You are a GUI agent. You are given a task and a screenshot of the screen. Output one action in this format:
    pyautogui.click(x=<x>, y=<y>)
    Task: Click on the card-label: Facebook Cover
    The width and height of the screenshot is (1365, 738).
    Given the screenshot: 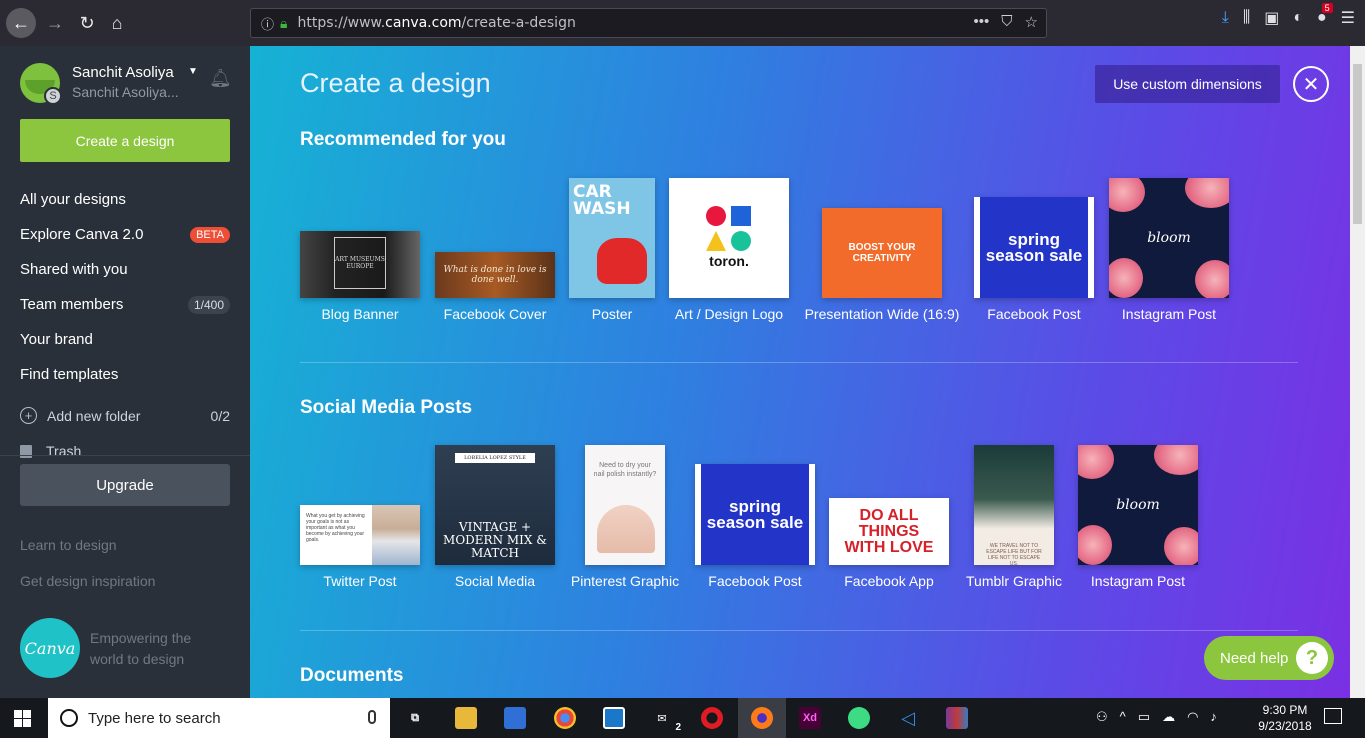 What is the action you would take?
    pyautogui.click(x=495, y=314)
    